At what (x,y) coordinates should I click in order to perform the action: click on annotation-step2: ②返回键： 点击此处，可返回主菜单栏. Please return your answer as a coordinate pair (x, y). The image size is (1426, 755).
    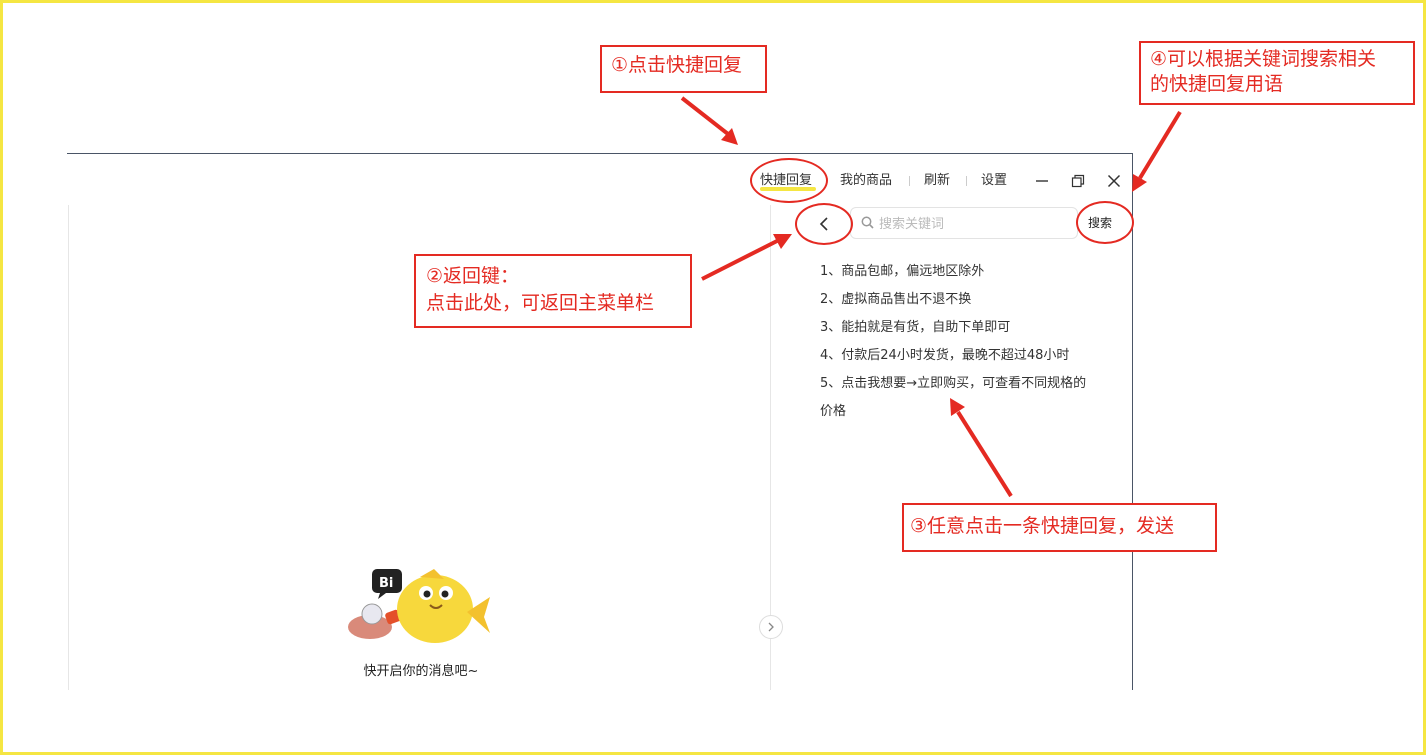
    Looking at the image, I should click on (553, 291).